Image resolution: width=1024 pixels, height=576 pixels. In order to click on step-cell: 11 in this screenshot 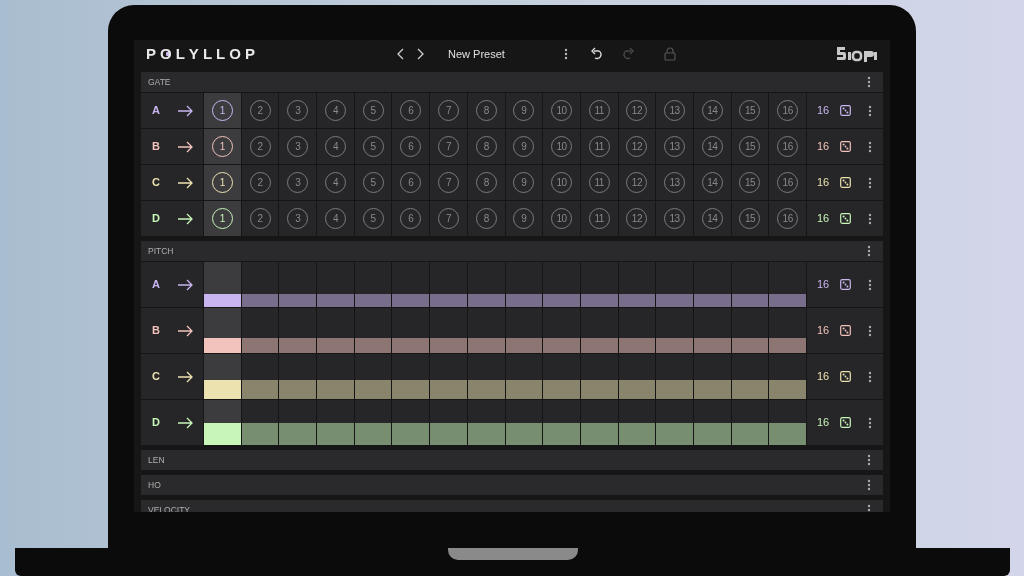, I will do `click(599, 146)`.